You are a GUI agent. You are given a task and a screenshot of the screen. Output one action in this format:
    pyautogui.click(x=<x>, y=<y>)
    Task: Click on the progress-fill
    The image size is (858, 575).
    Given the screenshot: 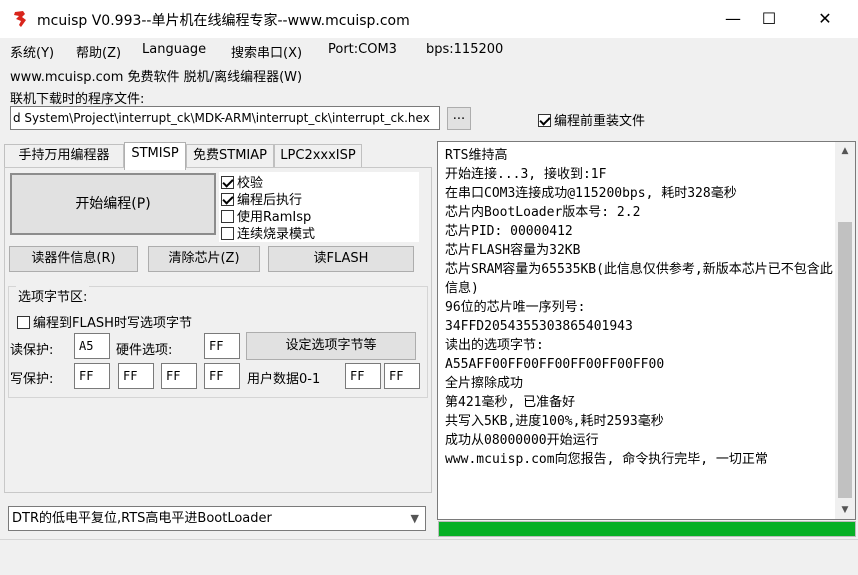 What is the action you would take?
    pyautogui.click(x=647, y=529)
    